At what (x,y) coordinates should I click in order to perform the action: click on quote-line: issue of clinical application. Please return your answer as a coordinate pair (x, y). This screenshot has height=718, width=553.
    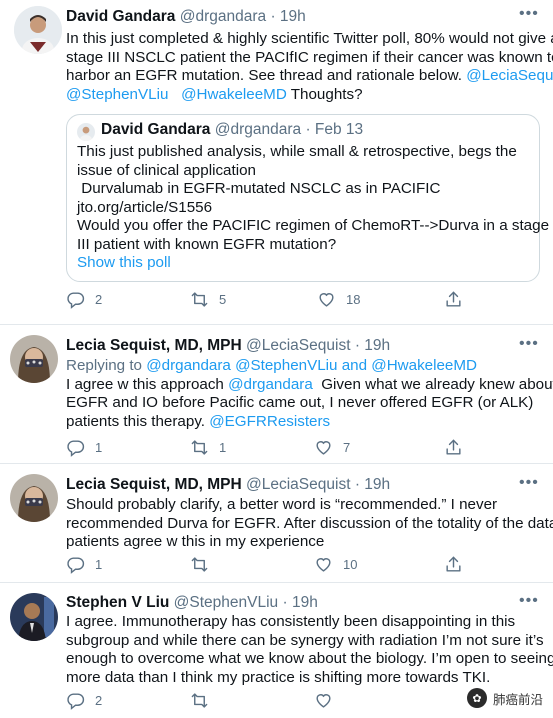
    Looking at the image, I should click on (166, 170).